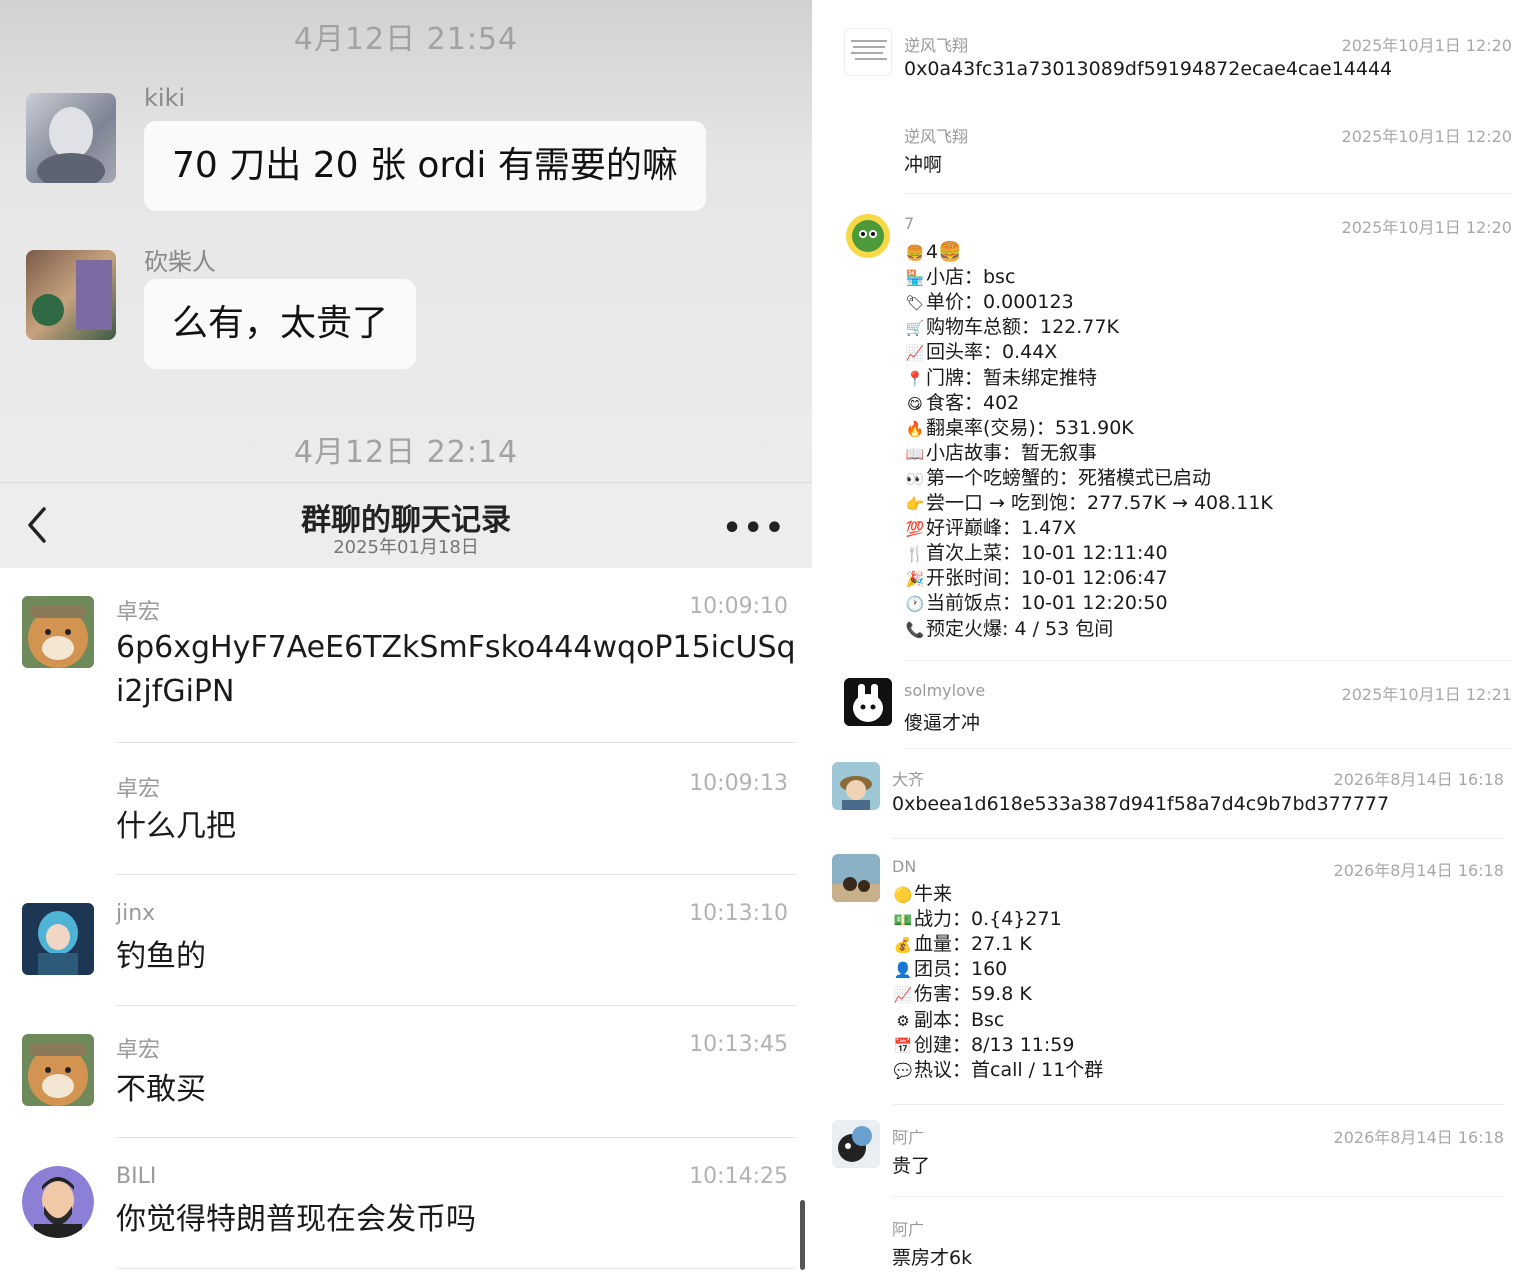 The width and height of the screenshot is (1528, 1275). What do you see at coordinates (971, 277) in the screenshot?
I see `info-text: 小店：bsc` at bounding box center [971, 277].